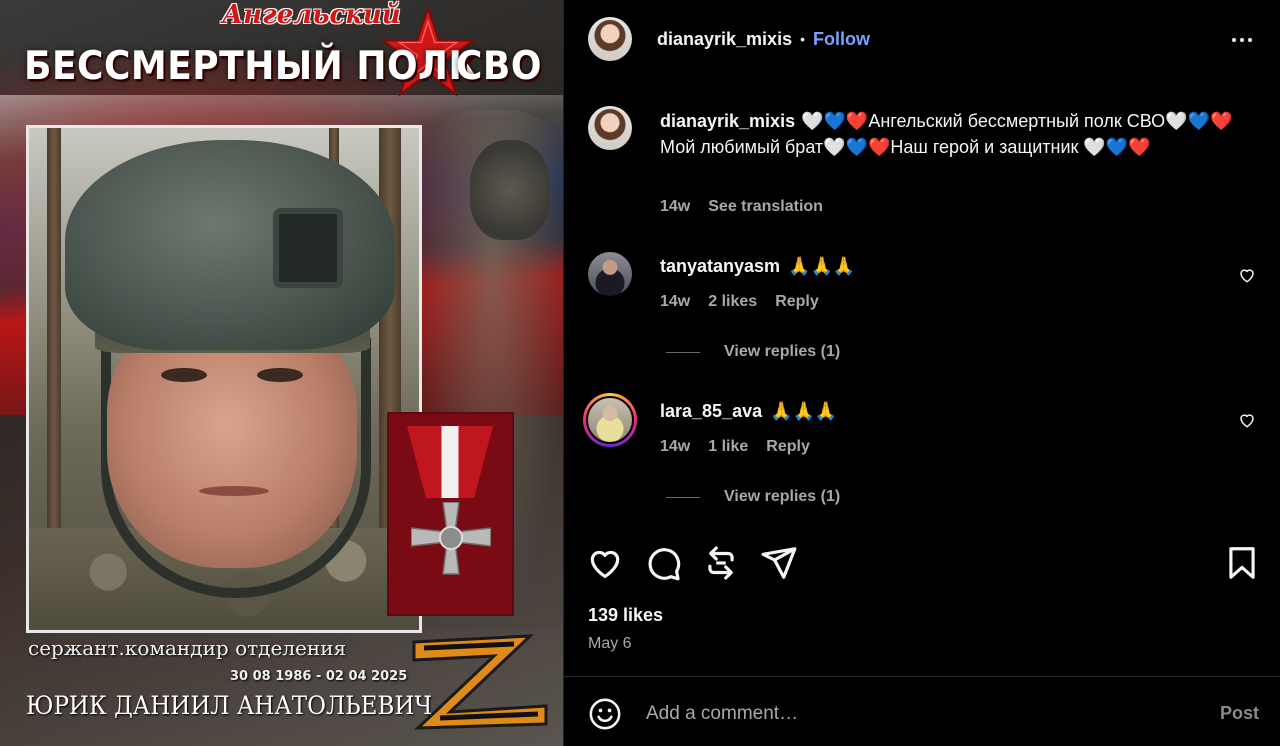 The image size is (1280, 746). Describe the element at coordinates (727, 121) in the screenshot. I see `caption-username: dianayrik_mixis` at that location.